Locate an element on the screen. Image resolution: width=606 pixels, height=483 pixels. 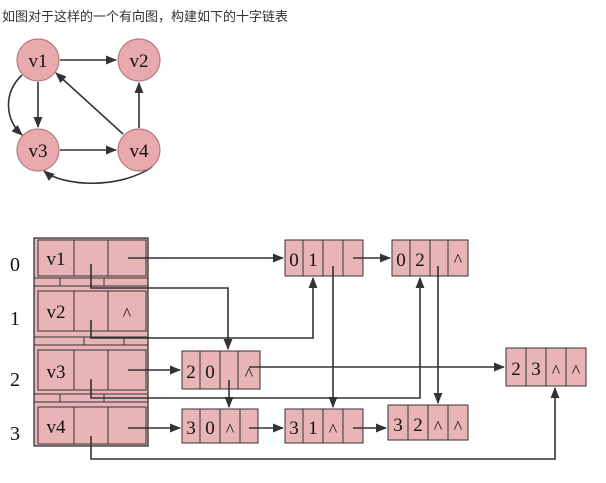
arc-node-0-1: 0 1 is located at coordinates (324, 258).